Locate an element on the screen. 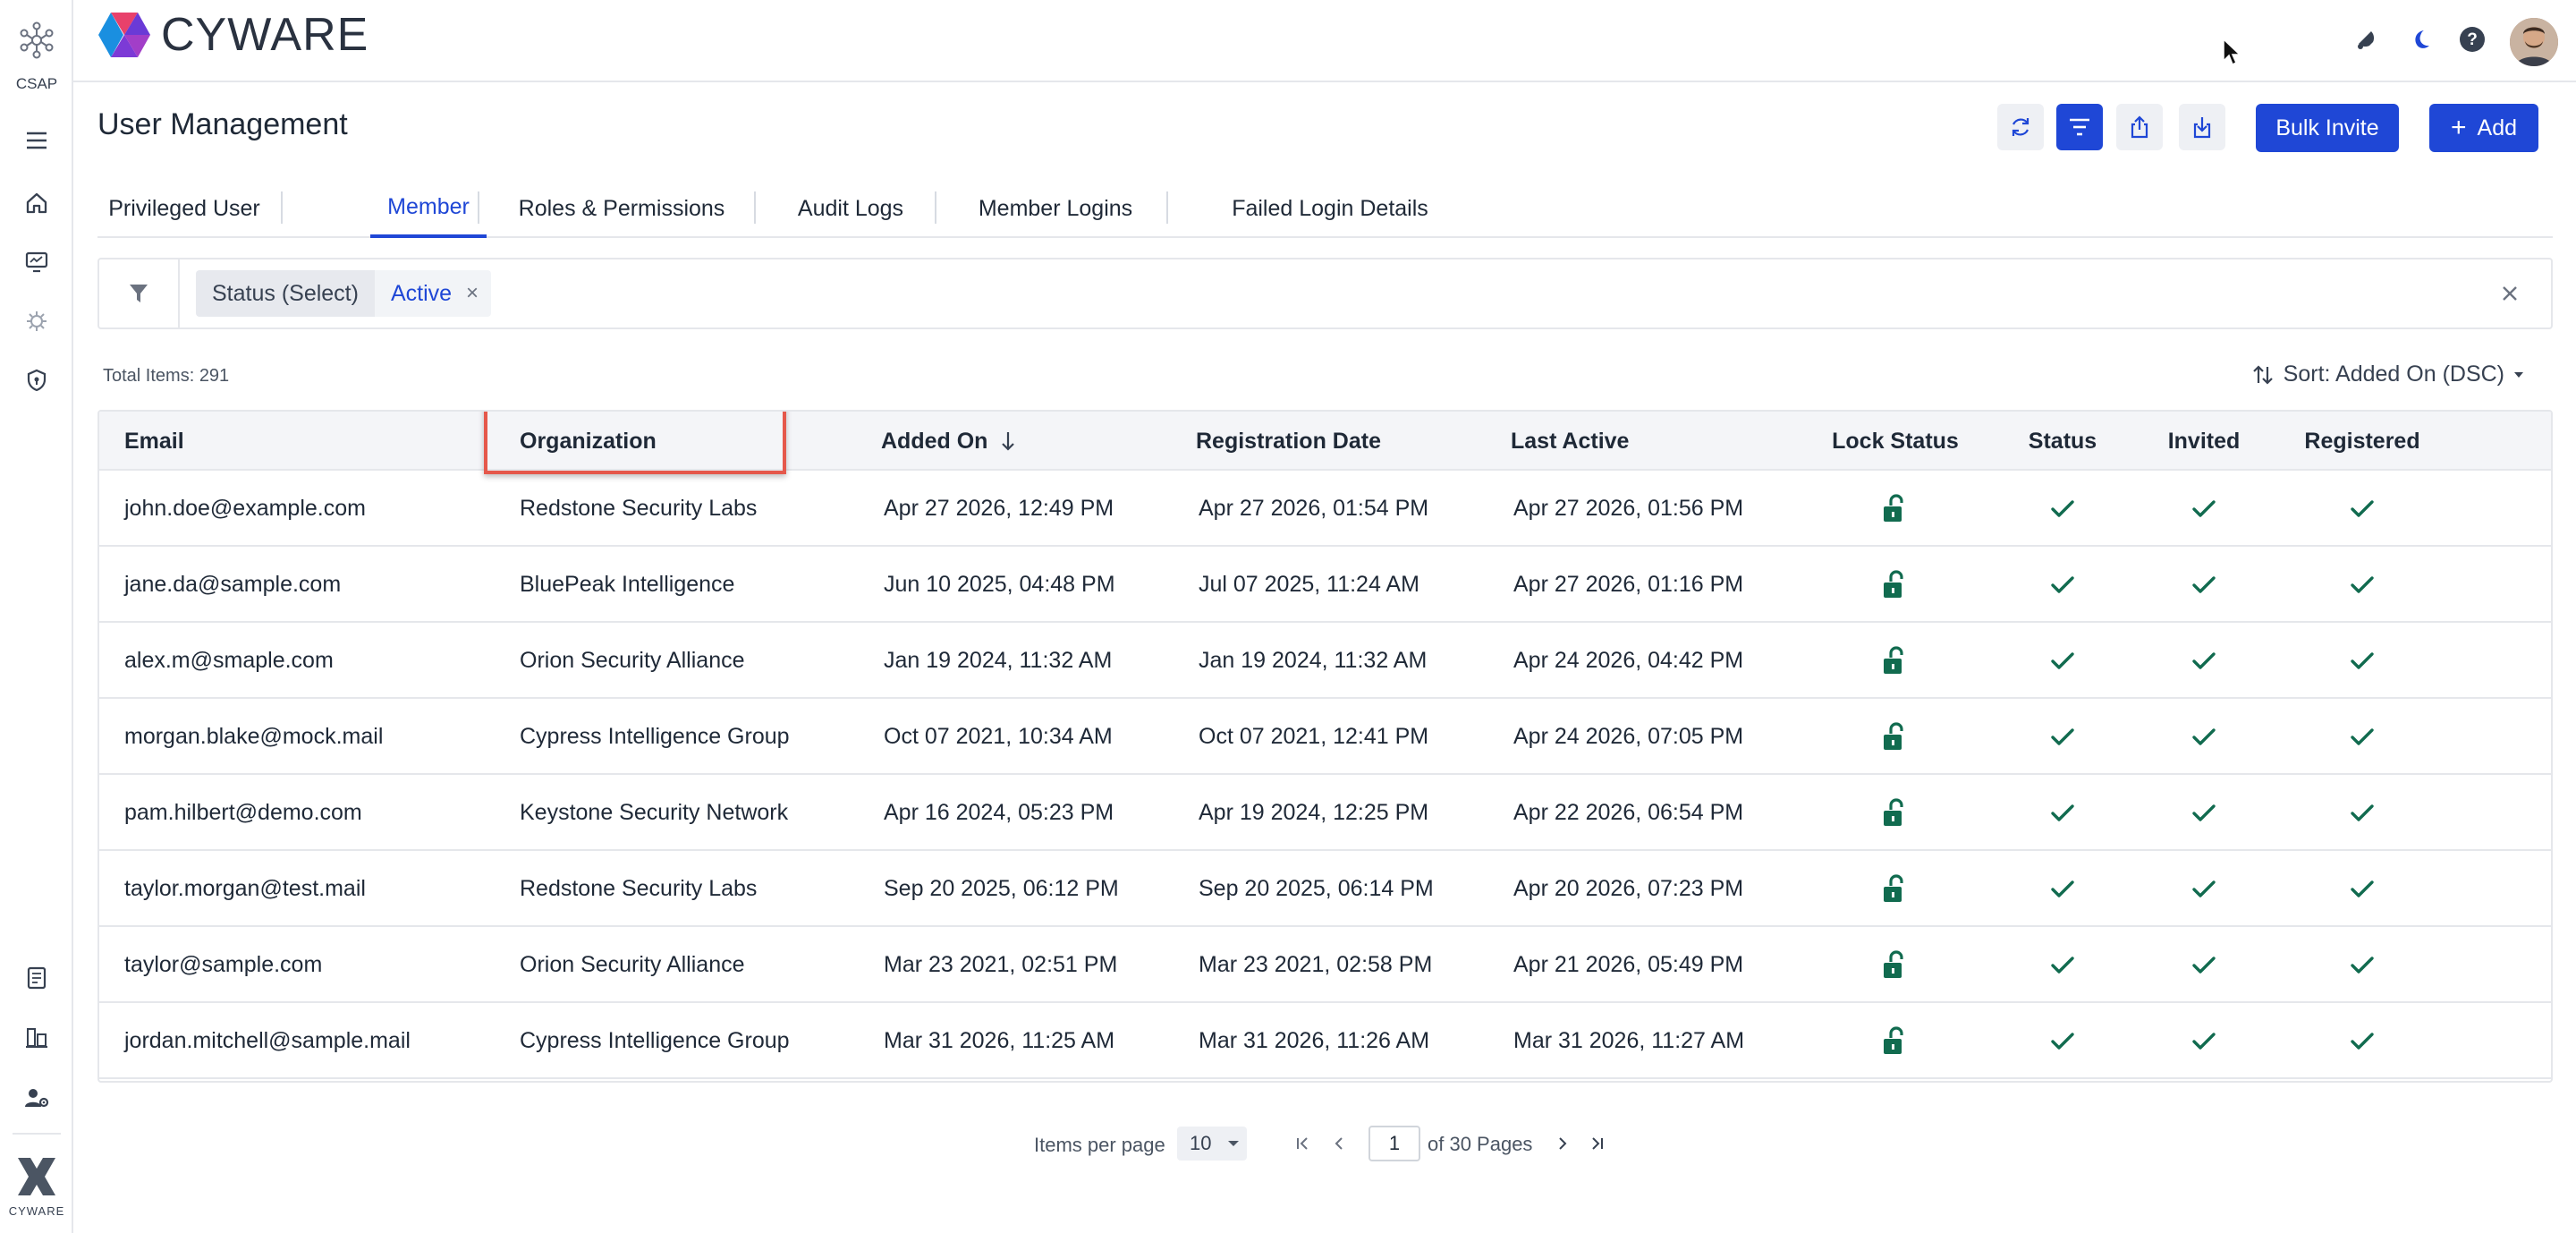 The height and width of the screenshot is (1233, 2576). col-added-on: Added On is located at coordinates (948, 441).